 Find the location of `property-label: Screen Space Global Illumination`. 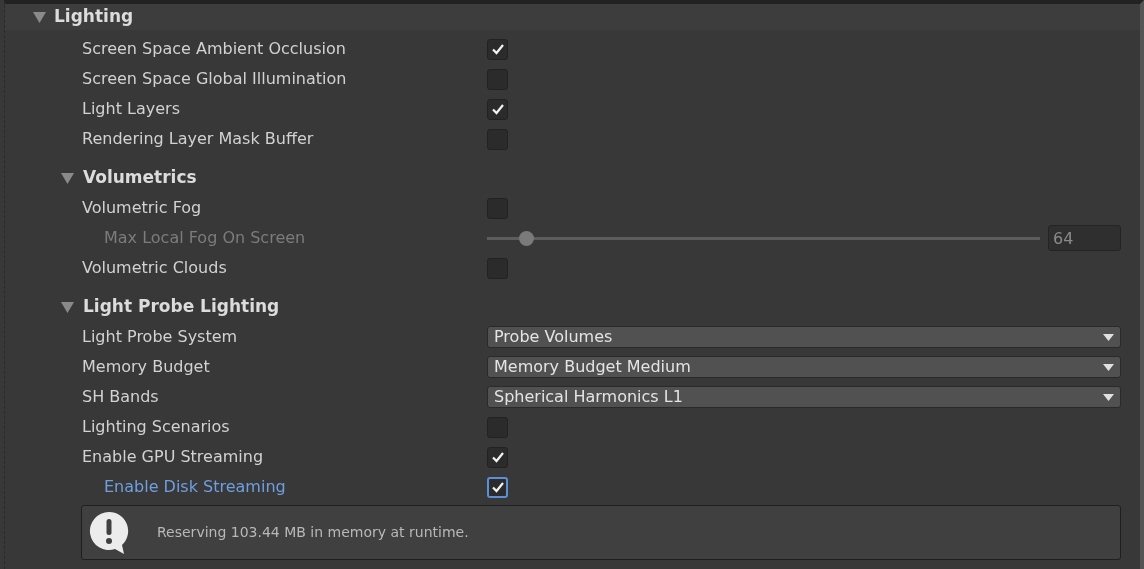

property-label: Screen Space Global Illumination is located at coordinates (214, 79).